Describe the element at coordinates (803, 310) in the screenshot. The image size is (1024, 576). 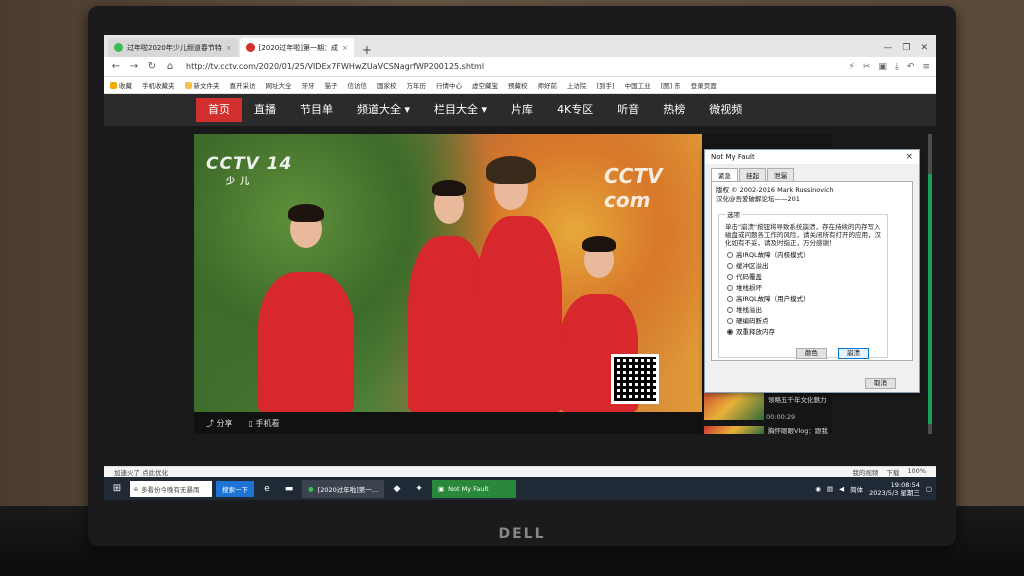
I see `option-stack-overflow: 堆栈溢出` at that location.